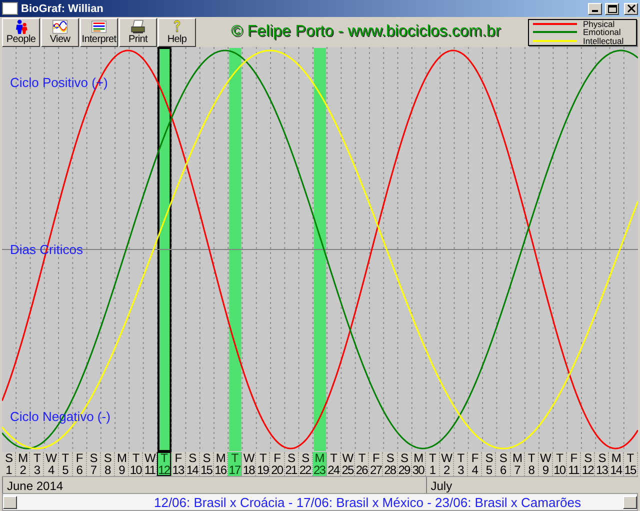  I want to click on toolbar-button: Help, so click(177, 32).